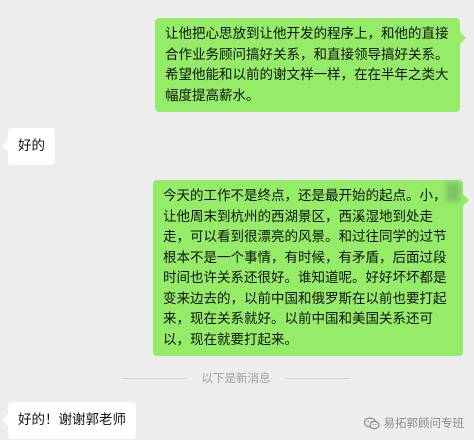 This screenshot has height=440, width=474. What do you see at coordinates (31, 146) in the screenshot?
I see `message-text: 好的` at bounding box center [31, 146].